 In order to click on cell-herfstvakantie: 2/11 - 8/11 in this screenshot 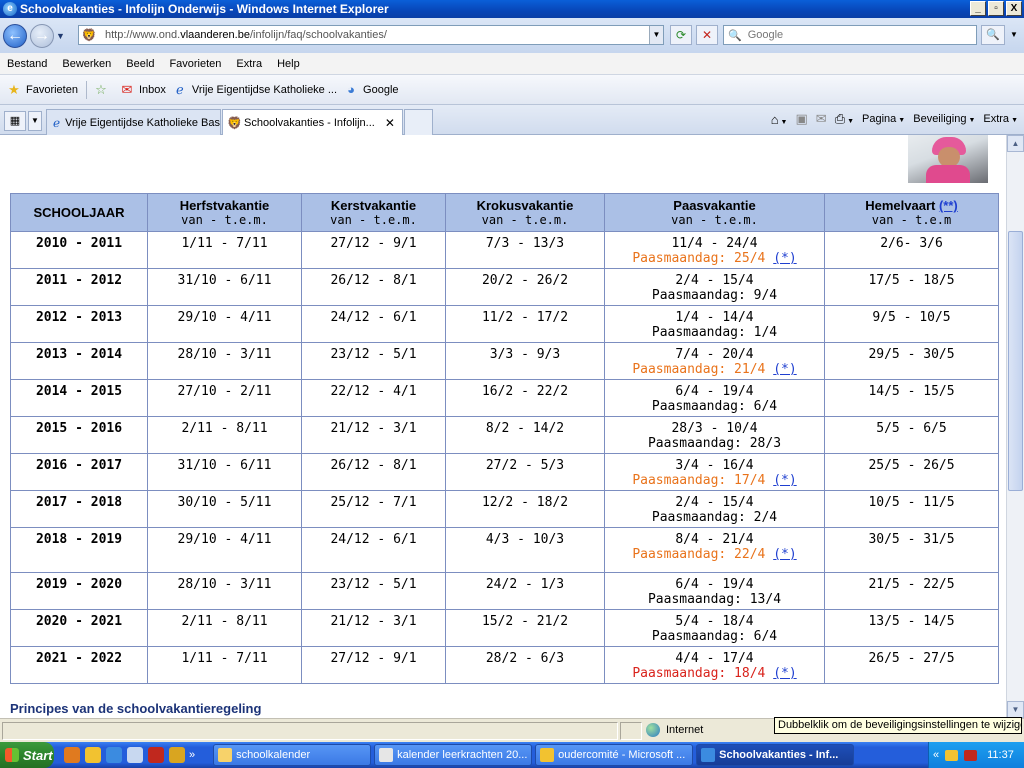, I will do `click(224, 435)`.